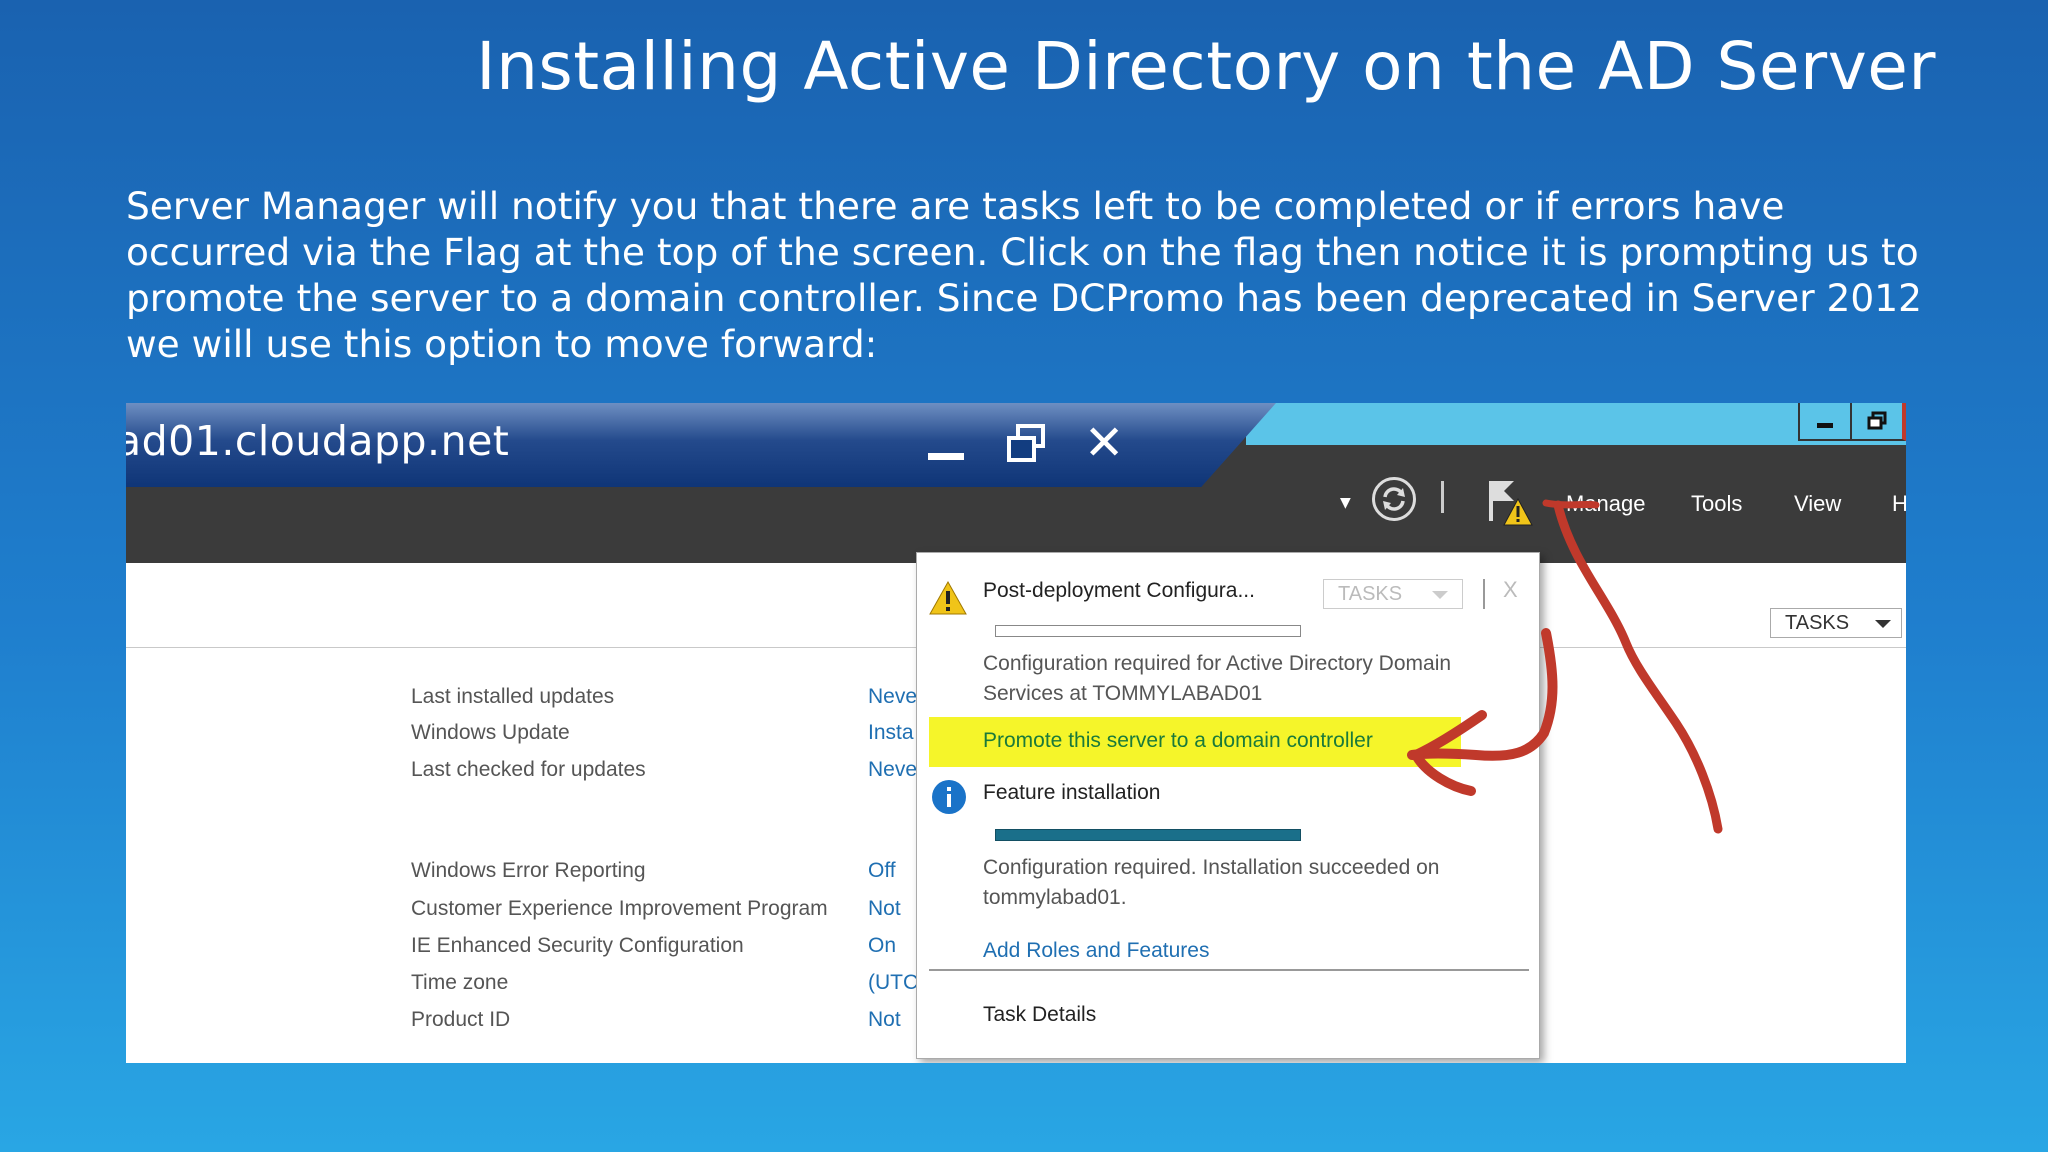 Image resolution: width=2048 pixels, height=1152 pixels. What do you see at coordinates (1442, 497) in the screenshot?
I see `header-separator` at bounding box center [1442, 497].